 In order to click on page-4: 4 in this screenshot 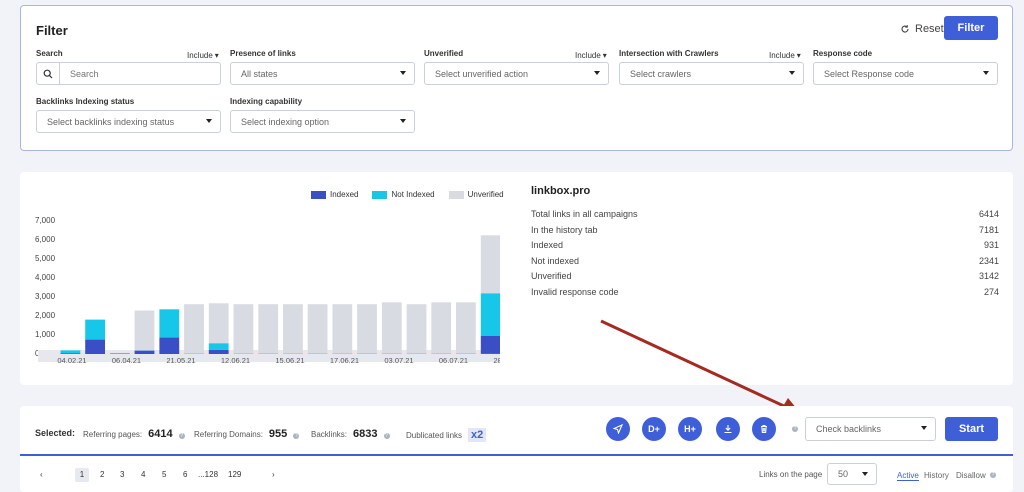, I will do `click(143, 474)`.